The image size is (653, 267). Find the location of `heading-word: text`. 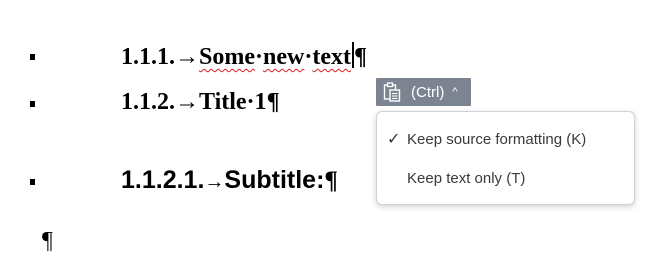

heading-word: text is located at coordinates (332, 57).